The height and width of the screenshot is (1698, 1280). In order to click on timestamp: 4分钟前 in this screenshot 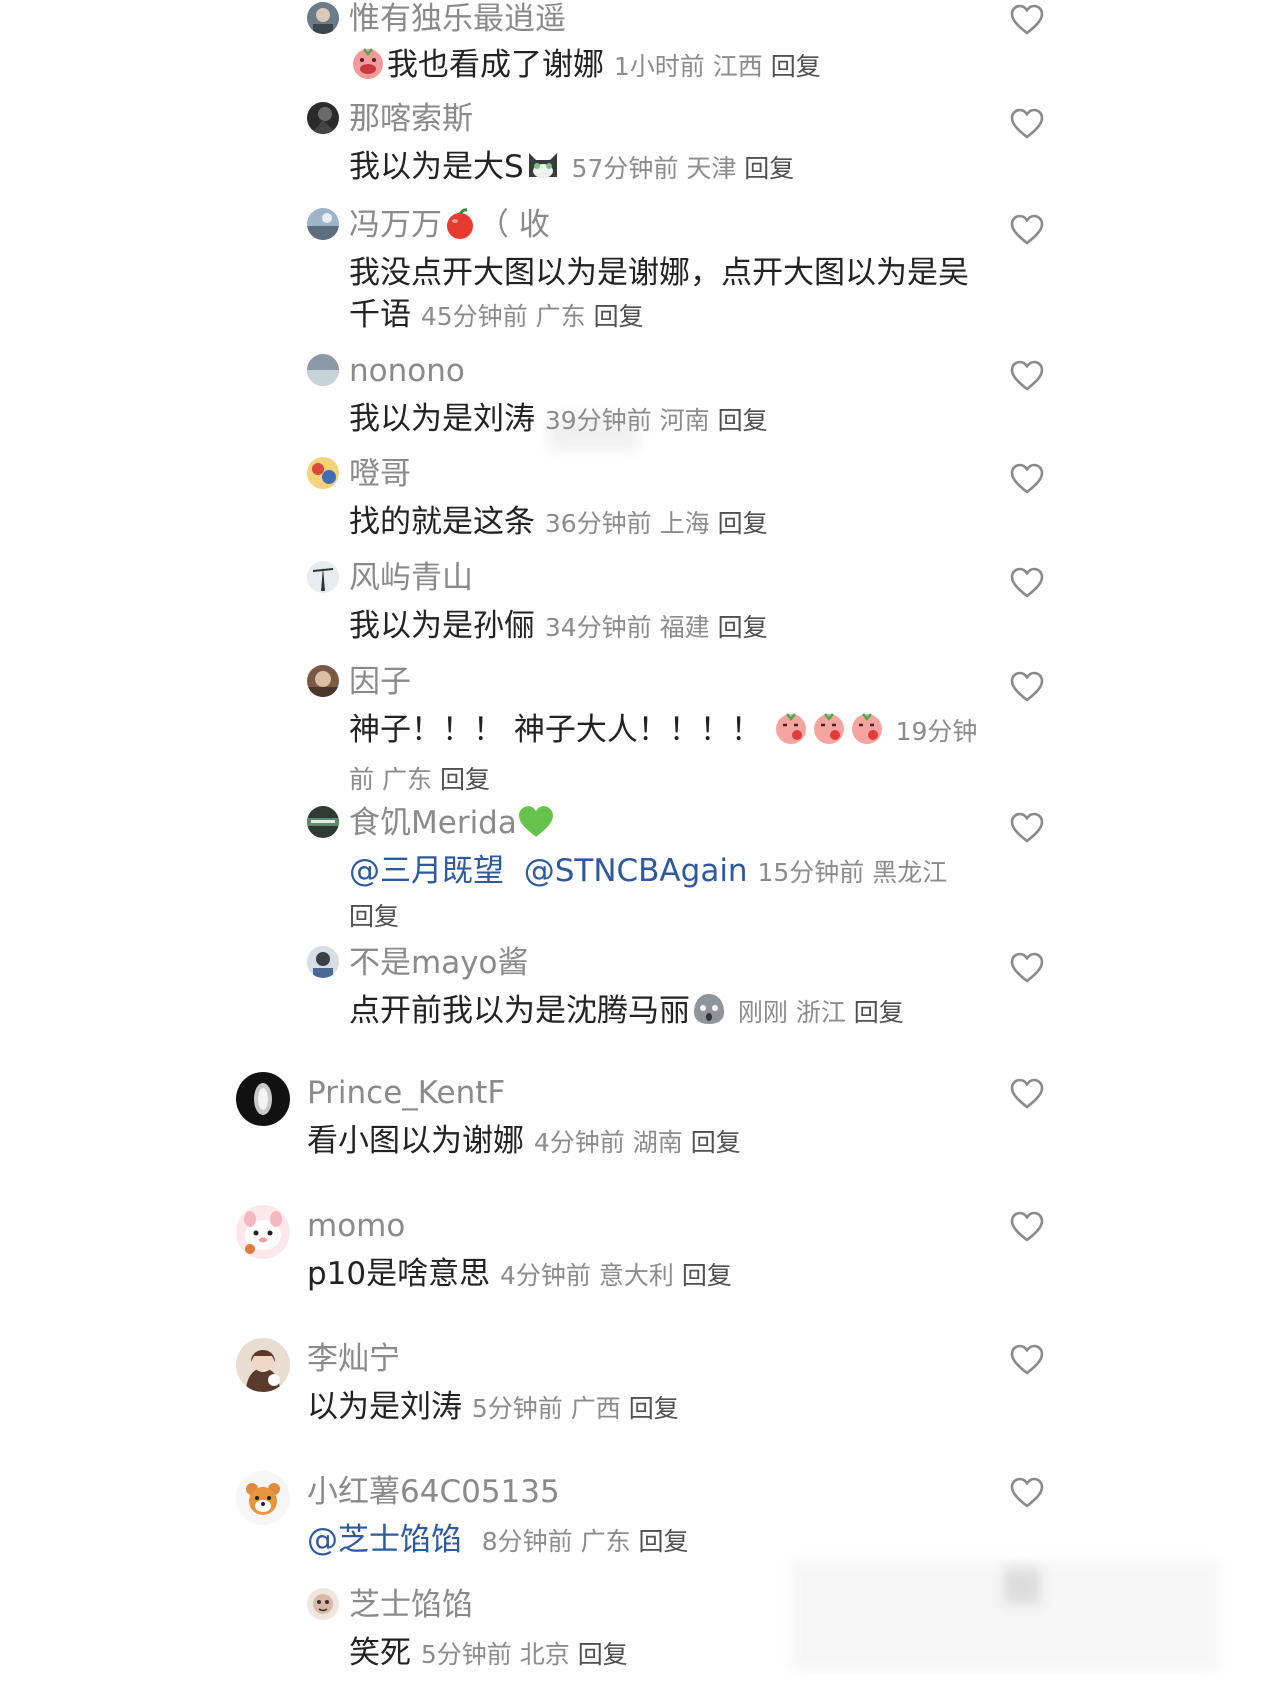, I will do `click(579, 1142)`.